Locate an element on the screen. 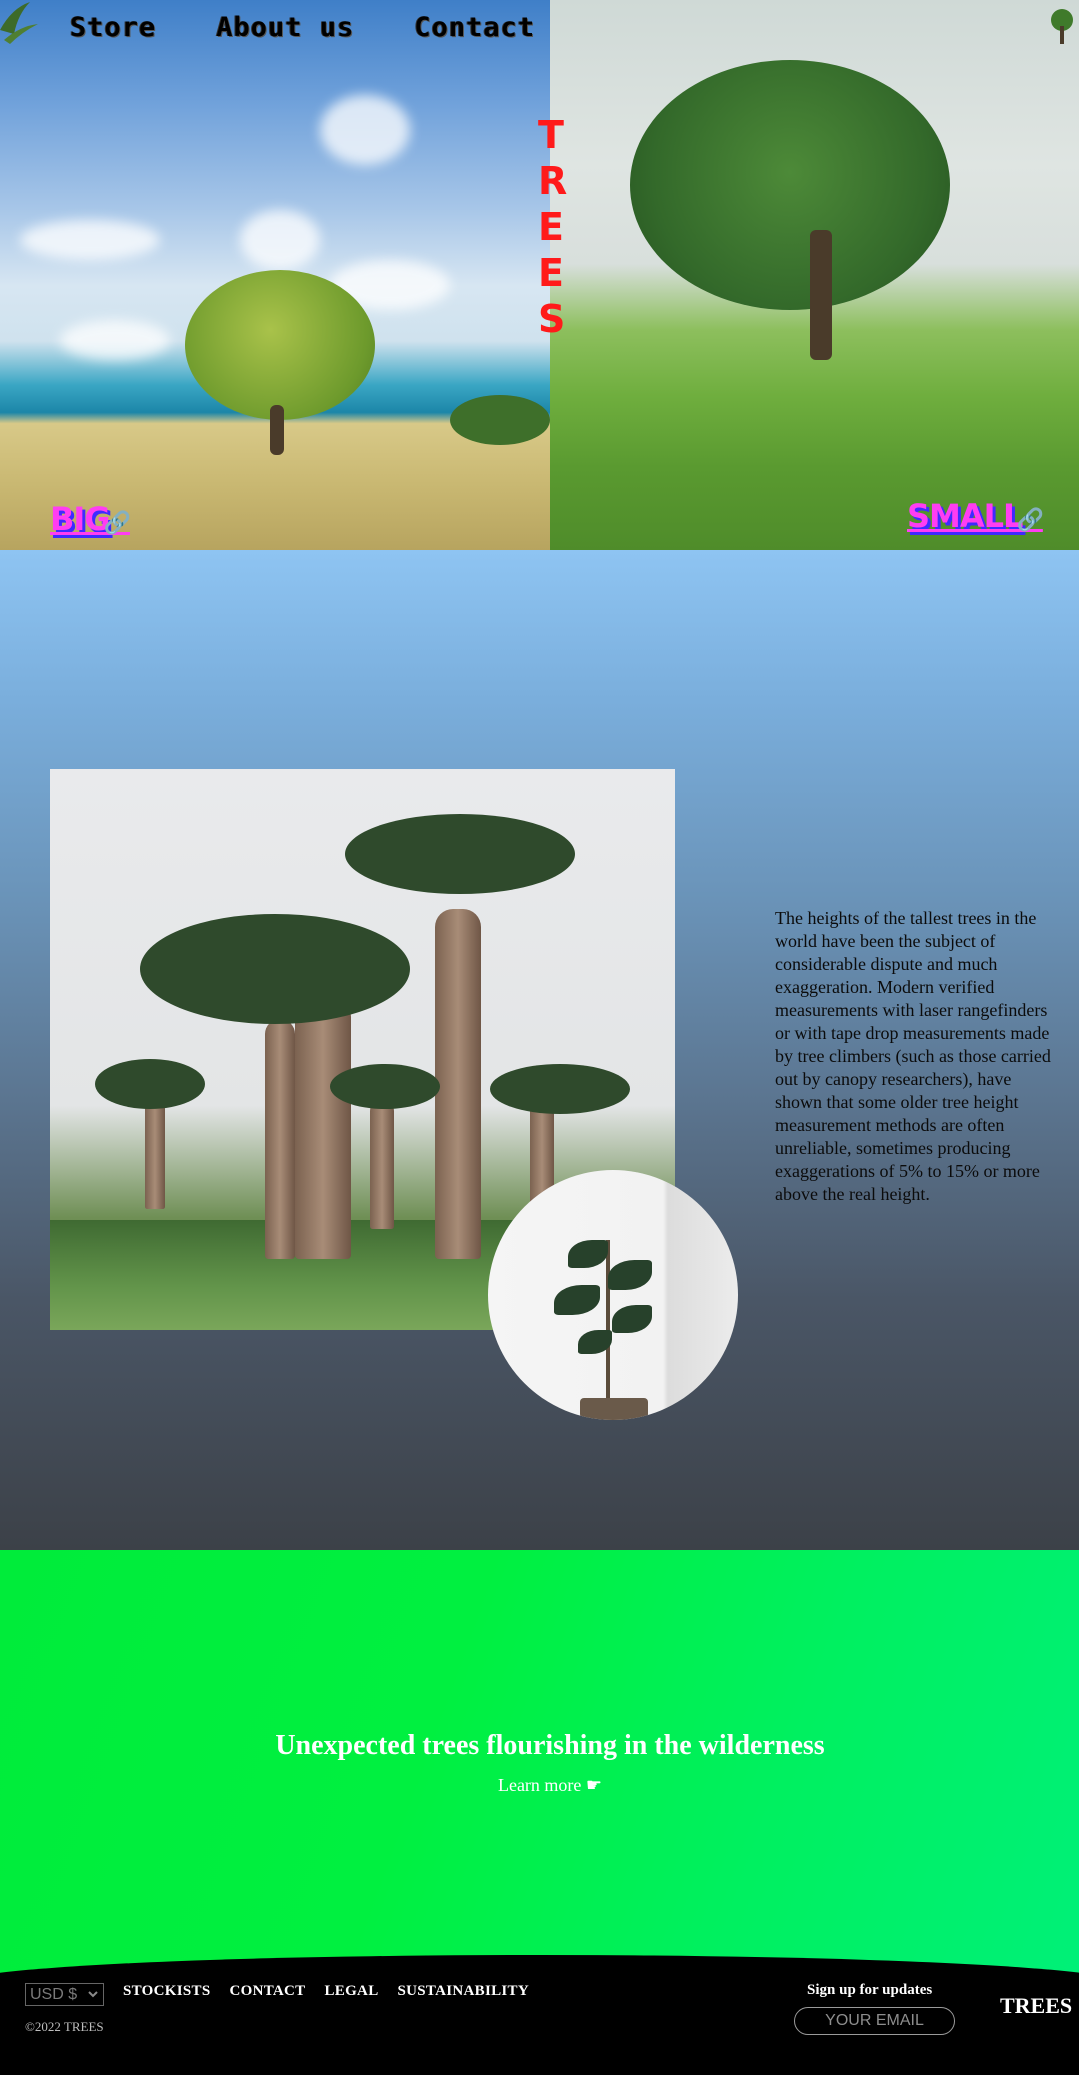 This screenshot has width=1079, height=2075. meadow-tree-image is located at coordinates (814, 275).